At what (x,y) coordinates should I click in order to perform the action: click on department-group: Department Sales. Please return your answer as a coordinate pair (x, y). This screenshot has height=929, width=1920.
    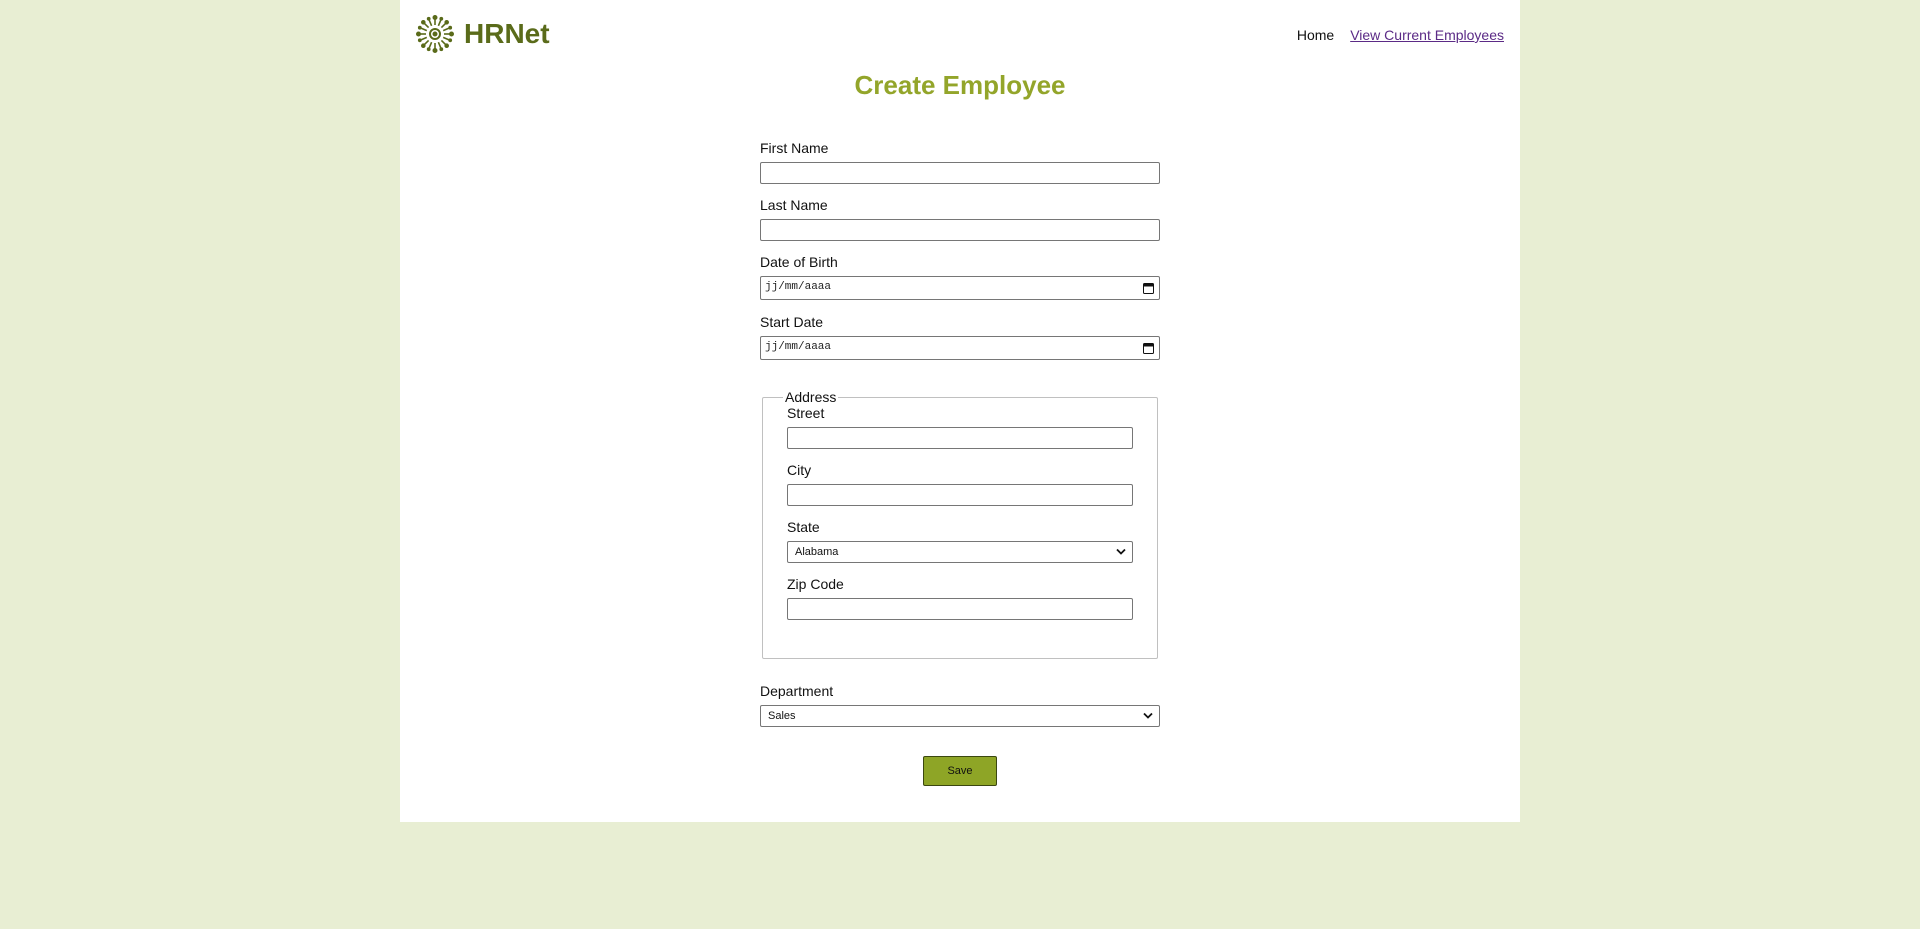
    Looking at the image, I should click on (960, 705).